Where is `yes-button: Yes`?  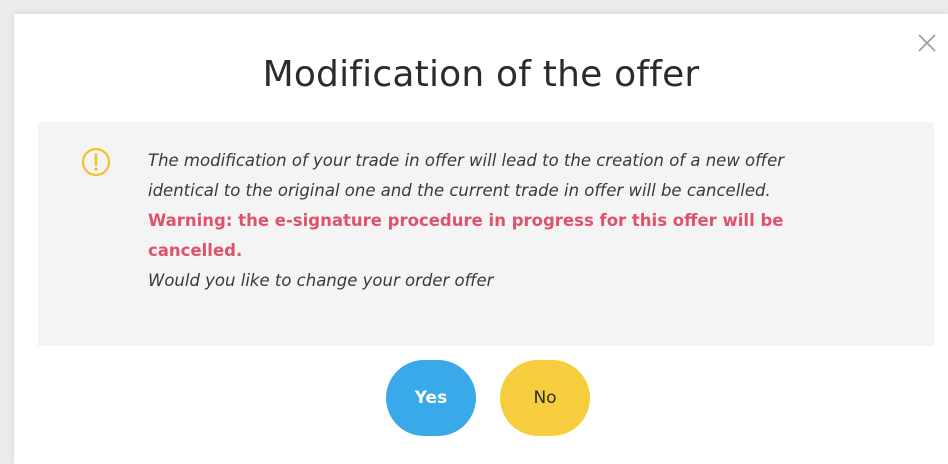 yes-button: Yes is located at coordinates (431, 398).